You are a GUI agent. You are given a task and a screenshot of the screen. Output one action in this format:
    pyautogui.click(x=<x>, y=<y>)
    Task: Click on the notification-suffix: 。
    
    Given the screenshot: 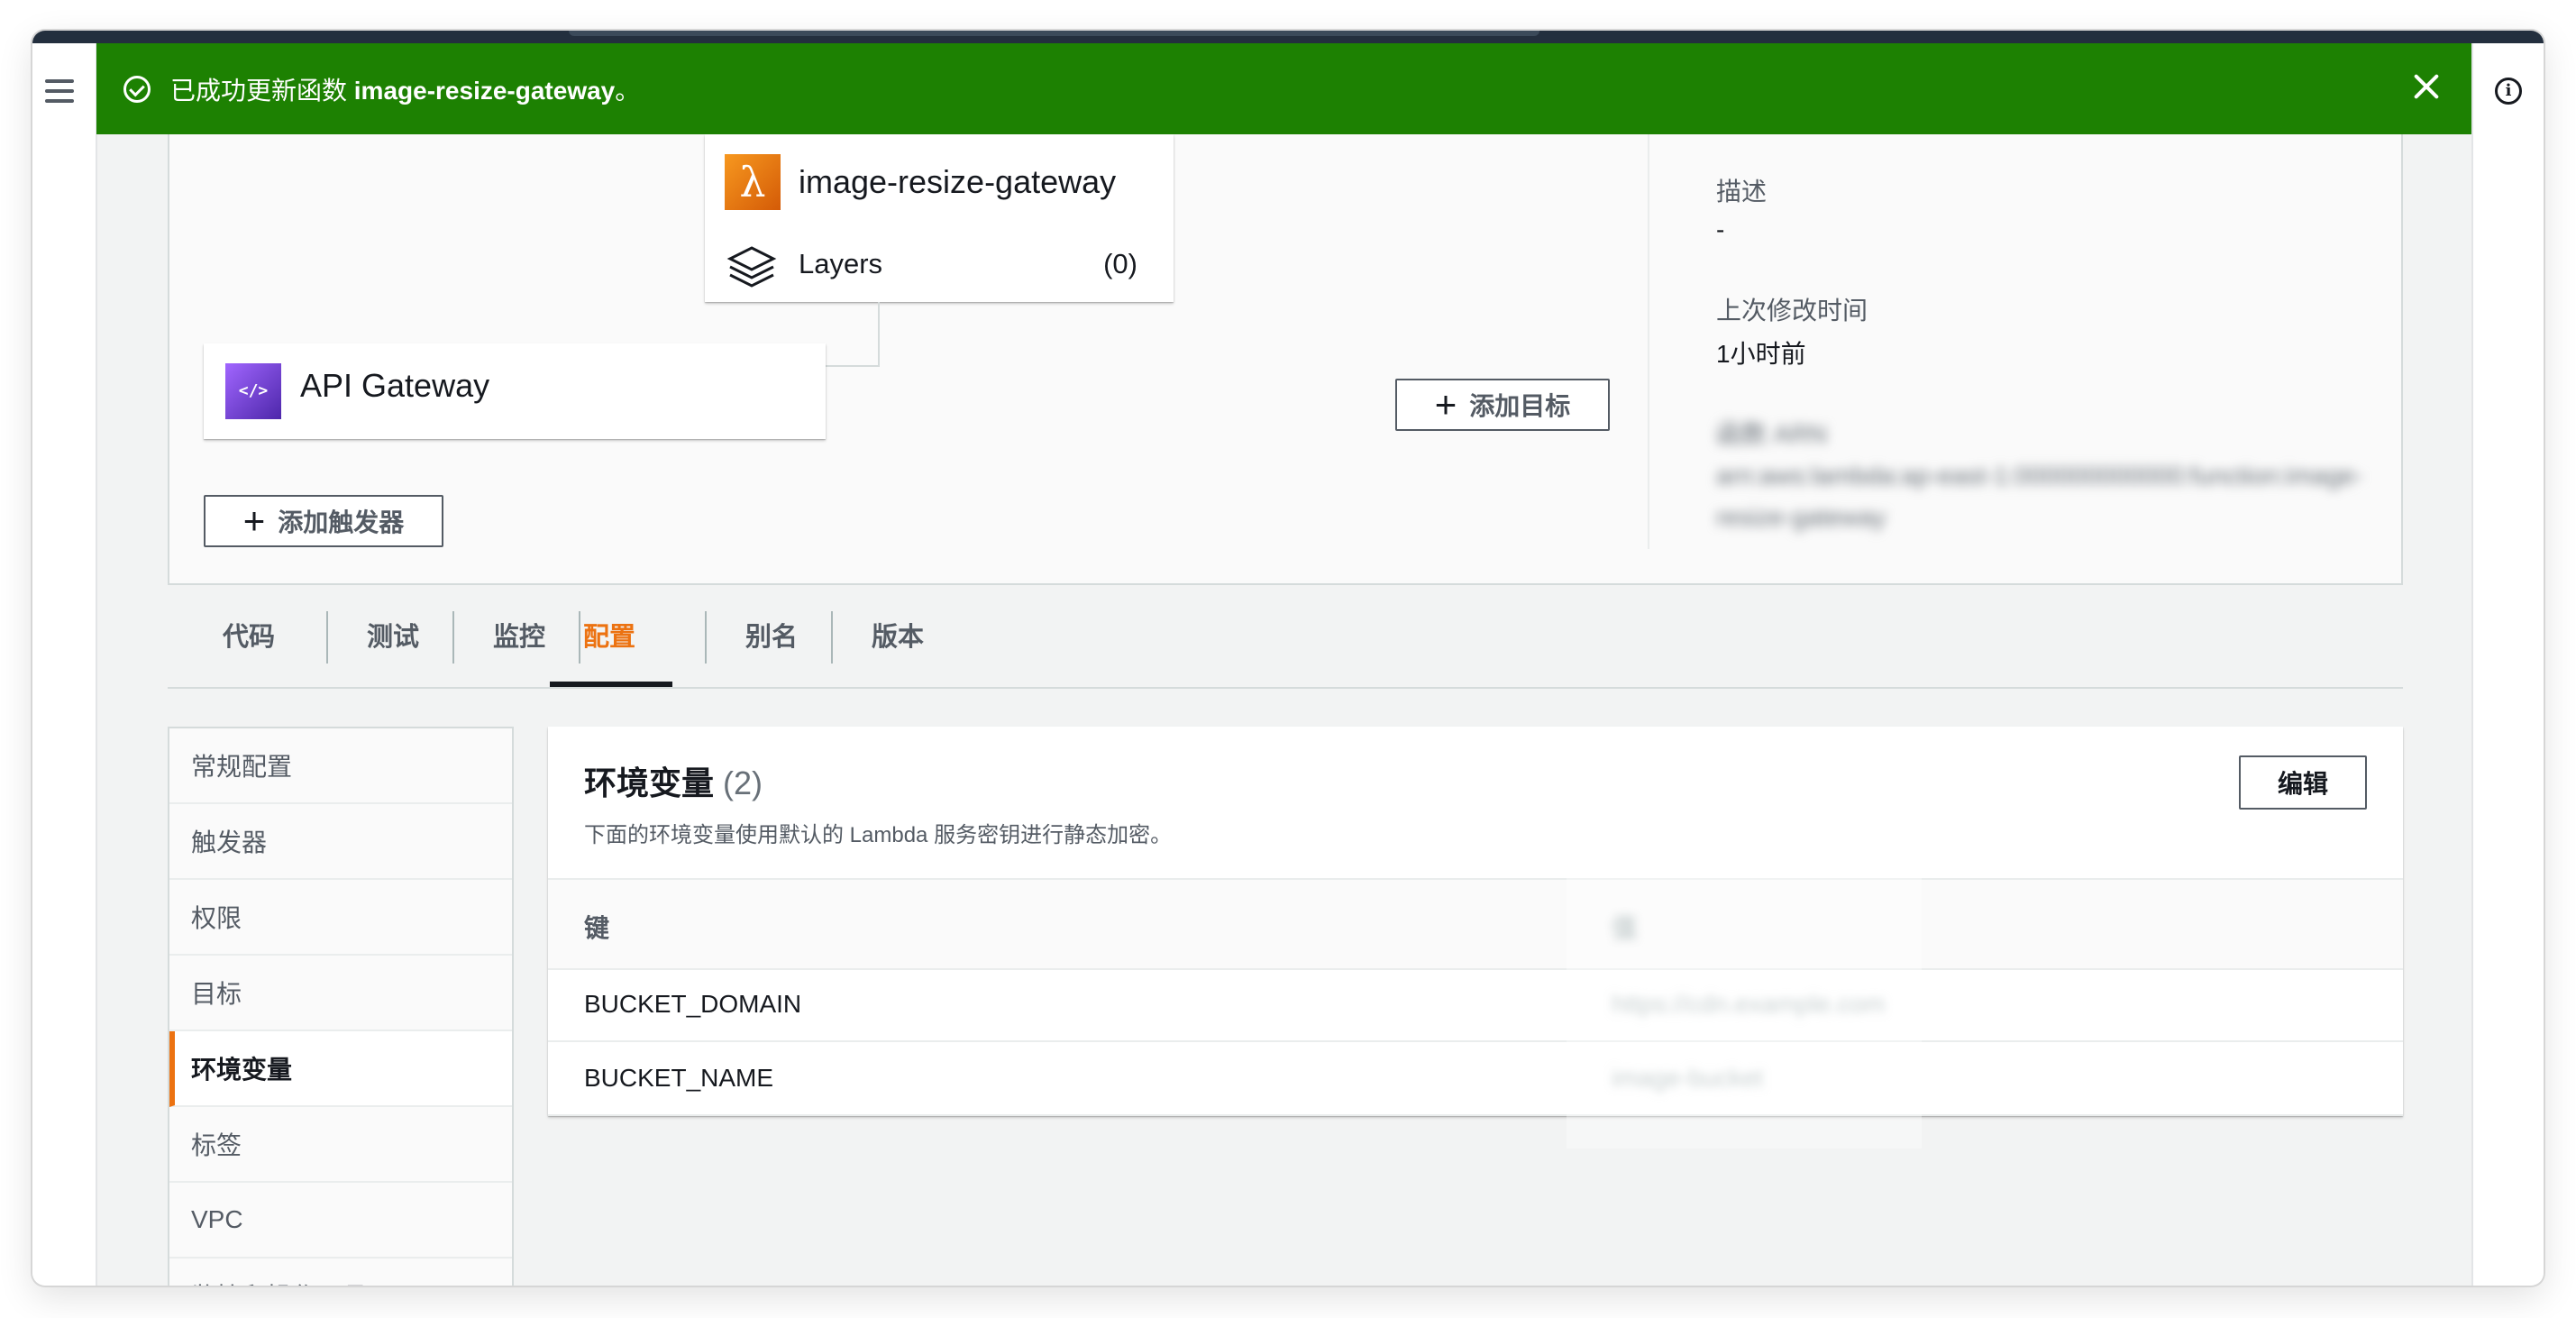 What is the action you would take?
    pyautogui.click(x=628, y=91)
    